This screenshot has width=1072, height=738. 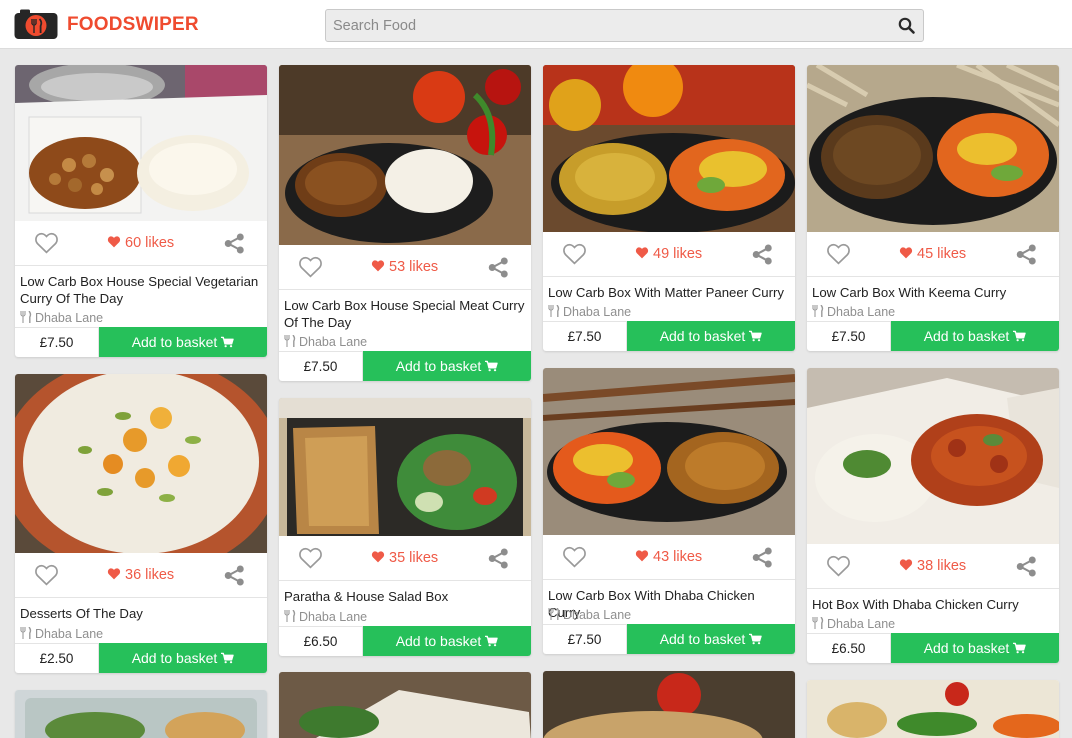 I want to click on likes-count: 53 likes, so click(x=404, y=267).